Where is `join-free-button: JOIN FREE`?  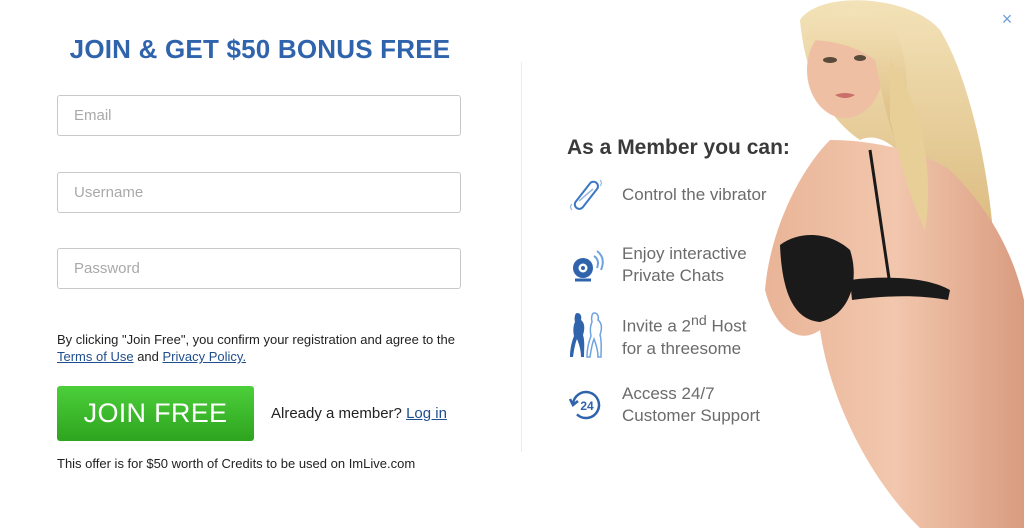 join-free-button: JOIN FREE is located at coordinates (155, 413).